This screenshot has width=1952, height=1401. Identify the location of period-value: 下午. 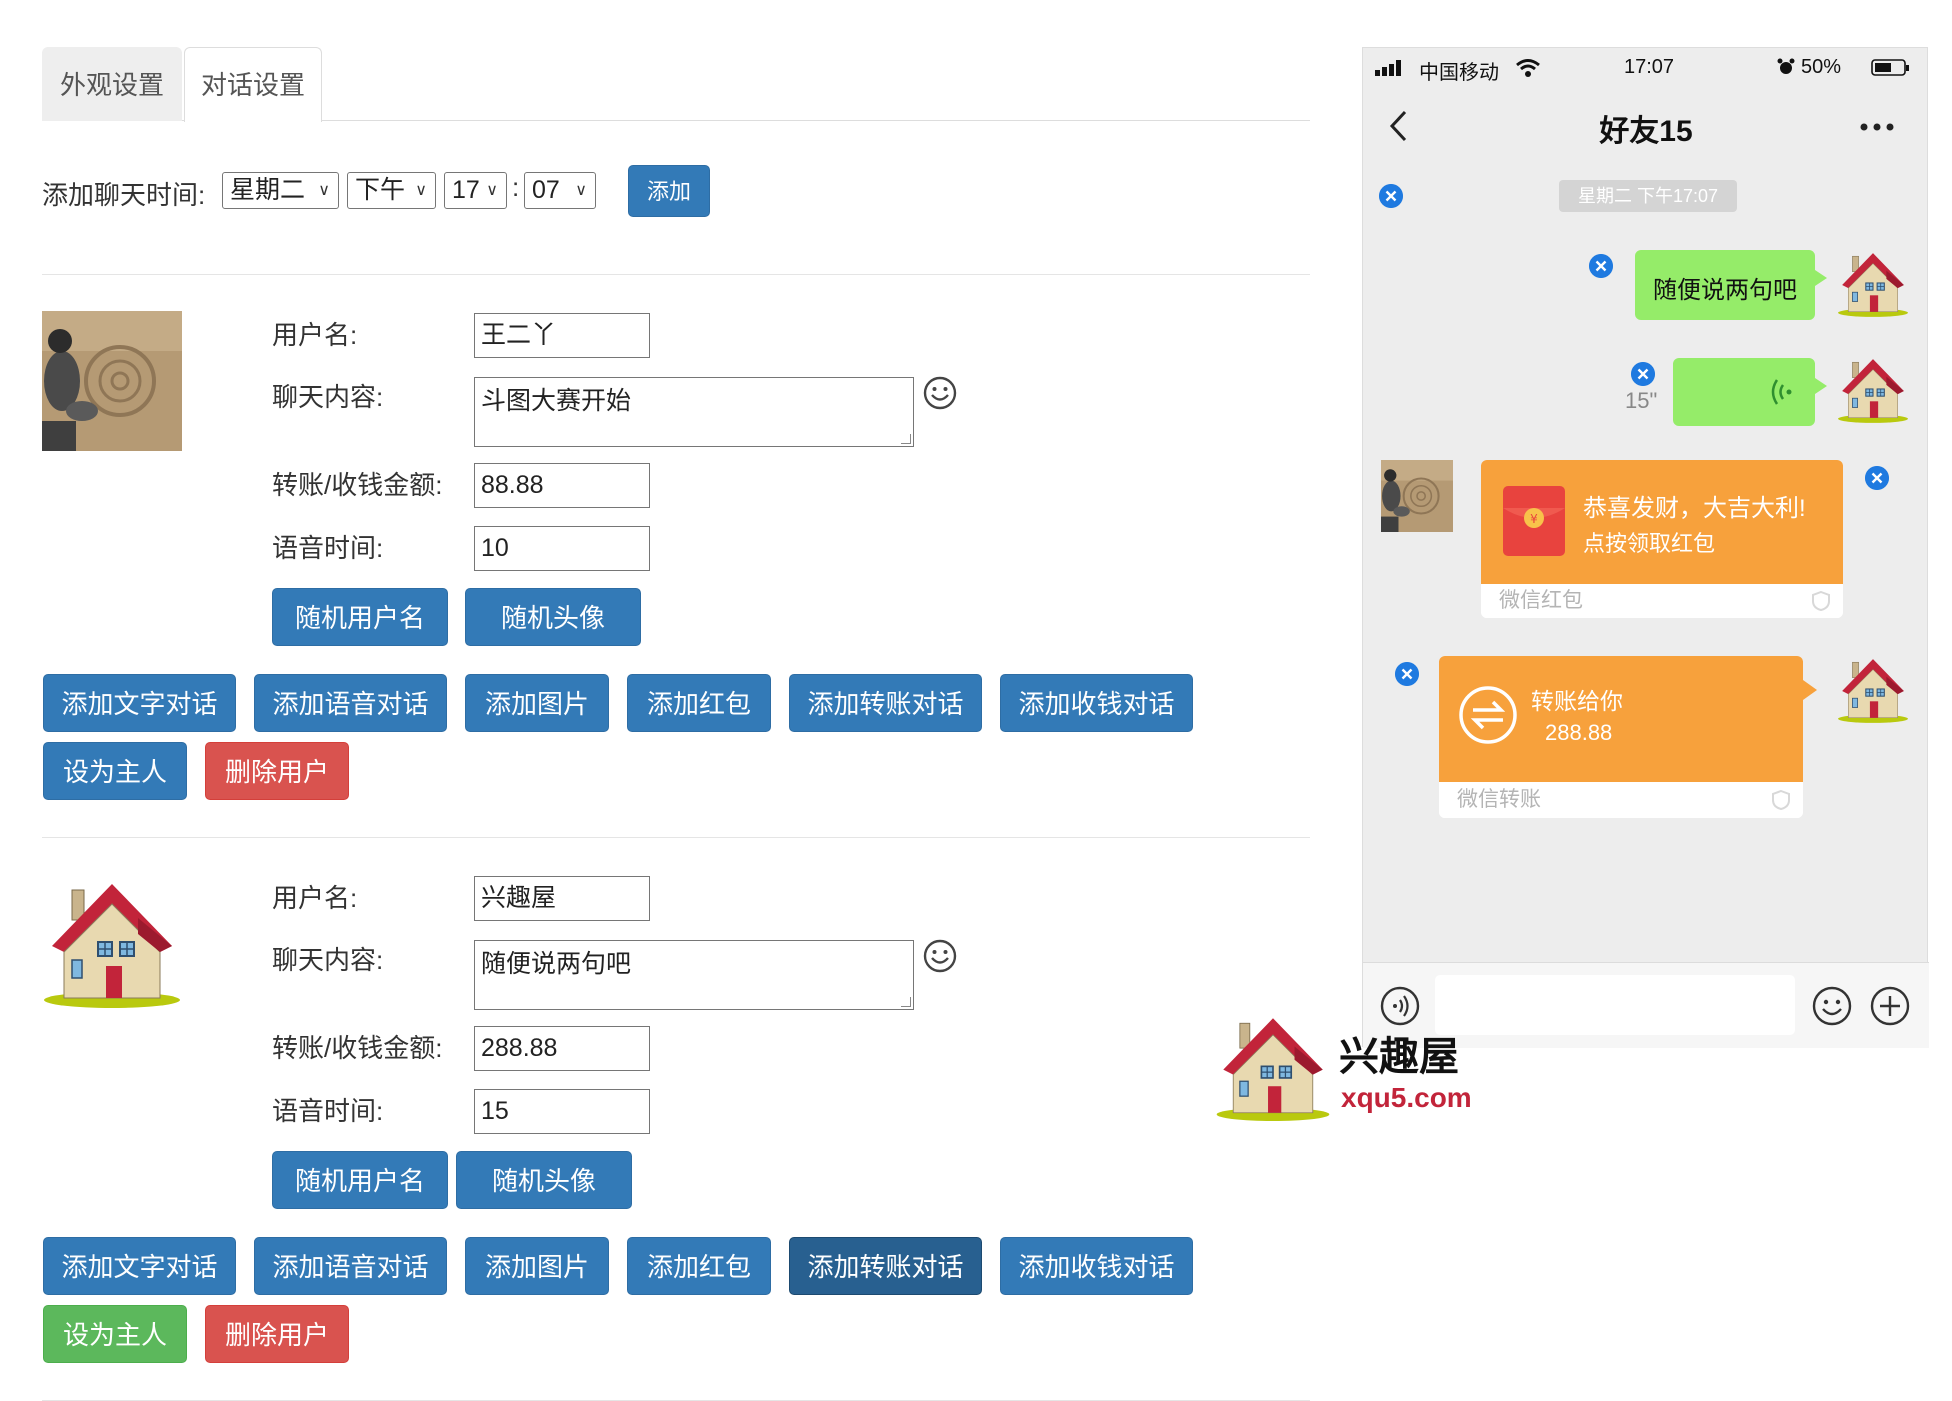
(380, 190).